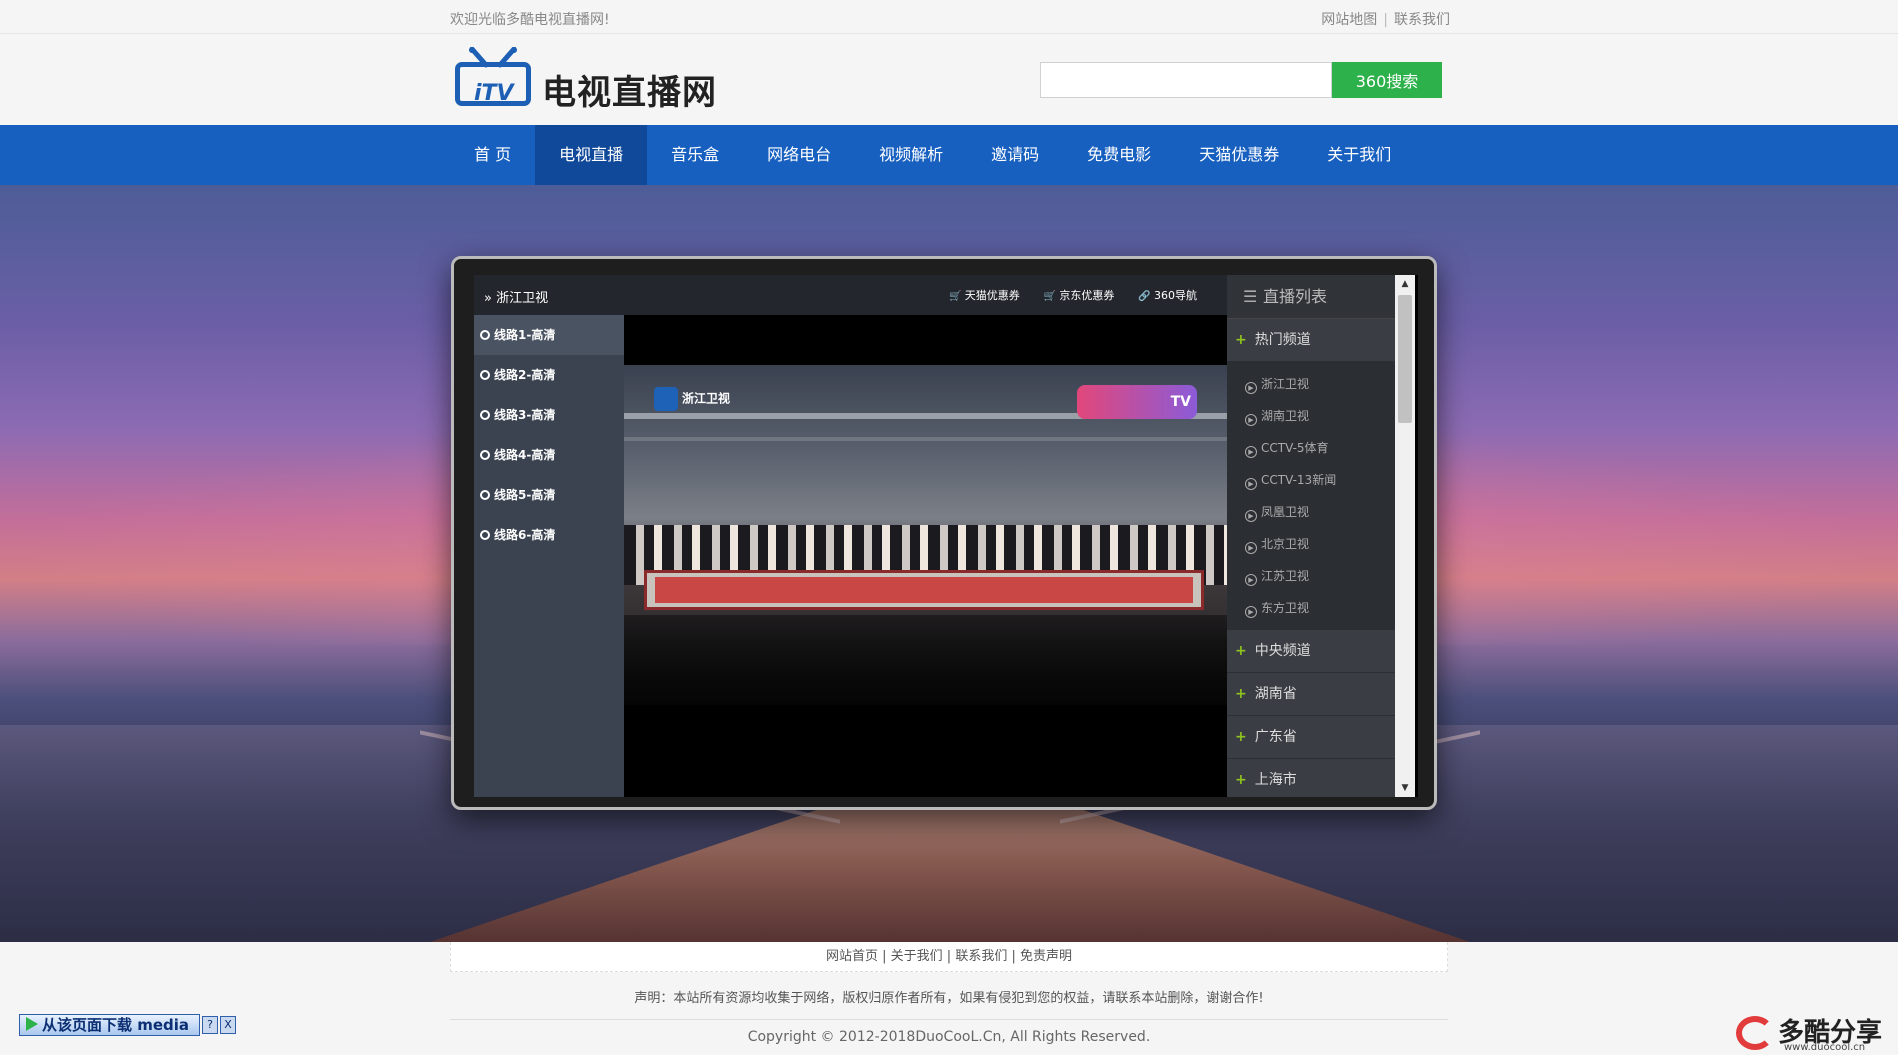  Describe the element at coordinates (592, 80) in the screenshot. I see `site-logo: iTV 电视直播网` at that location.